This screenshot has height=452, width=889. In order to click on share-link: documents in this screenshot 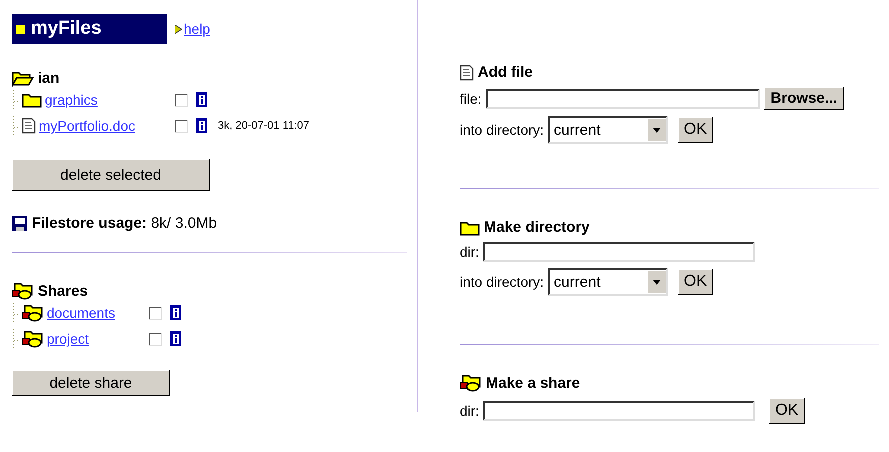, I will do `click(81, 313)`.